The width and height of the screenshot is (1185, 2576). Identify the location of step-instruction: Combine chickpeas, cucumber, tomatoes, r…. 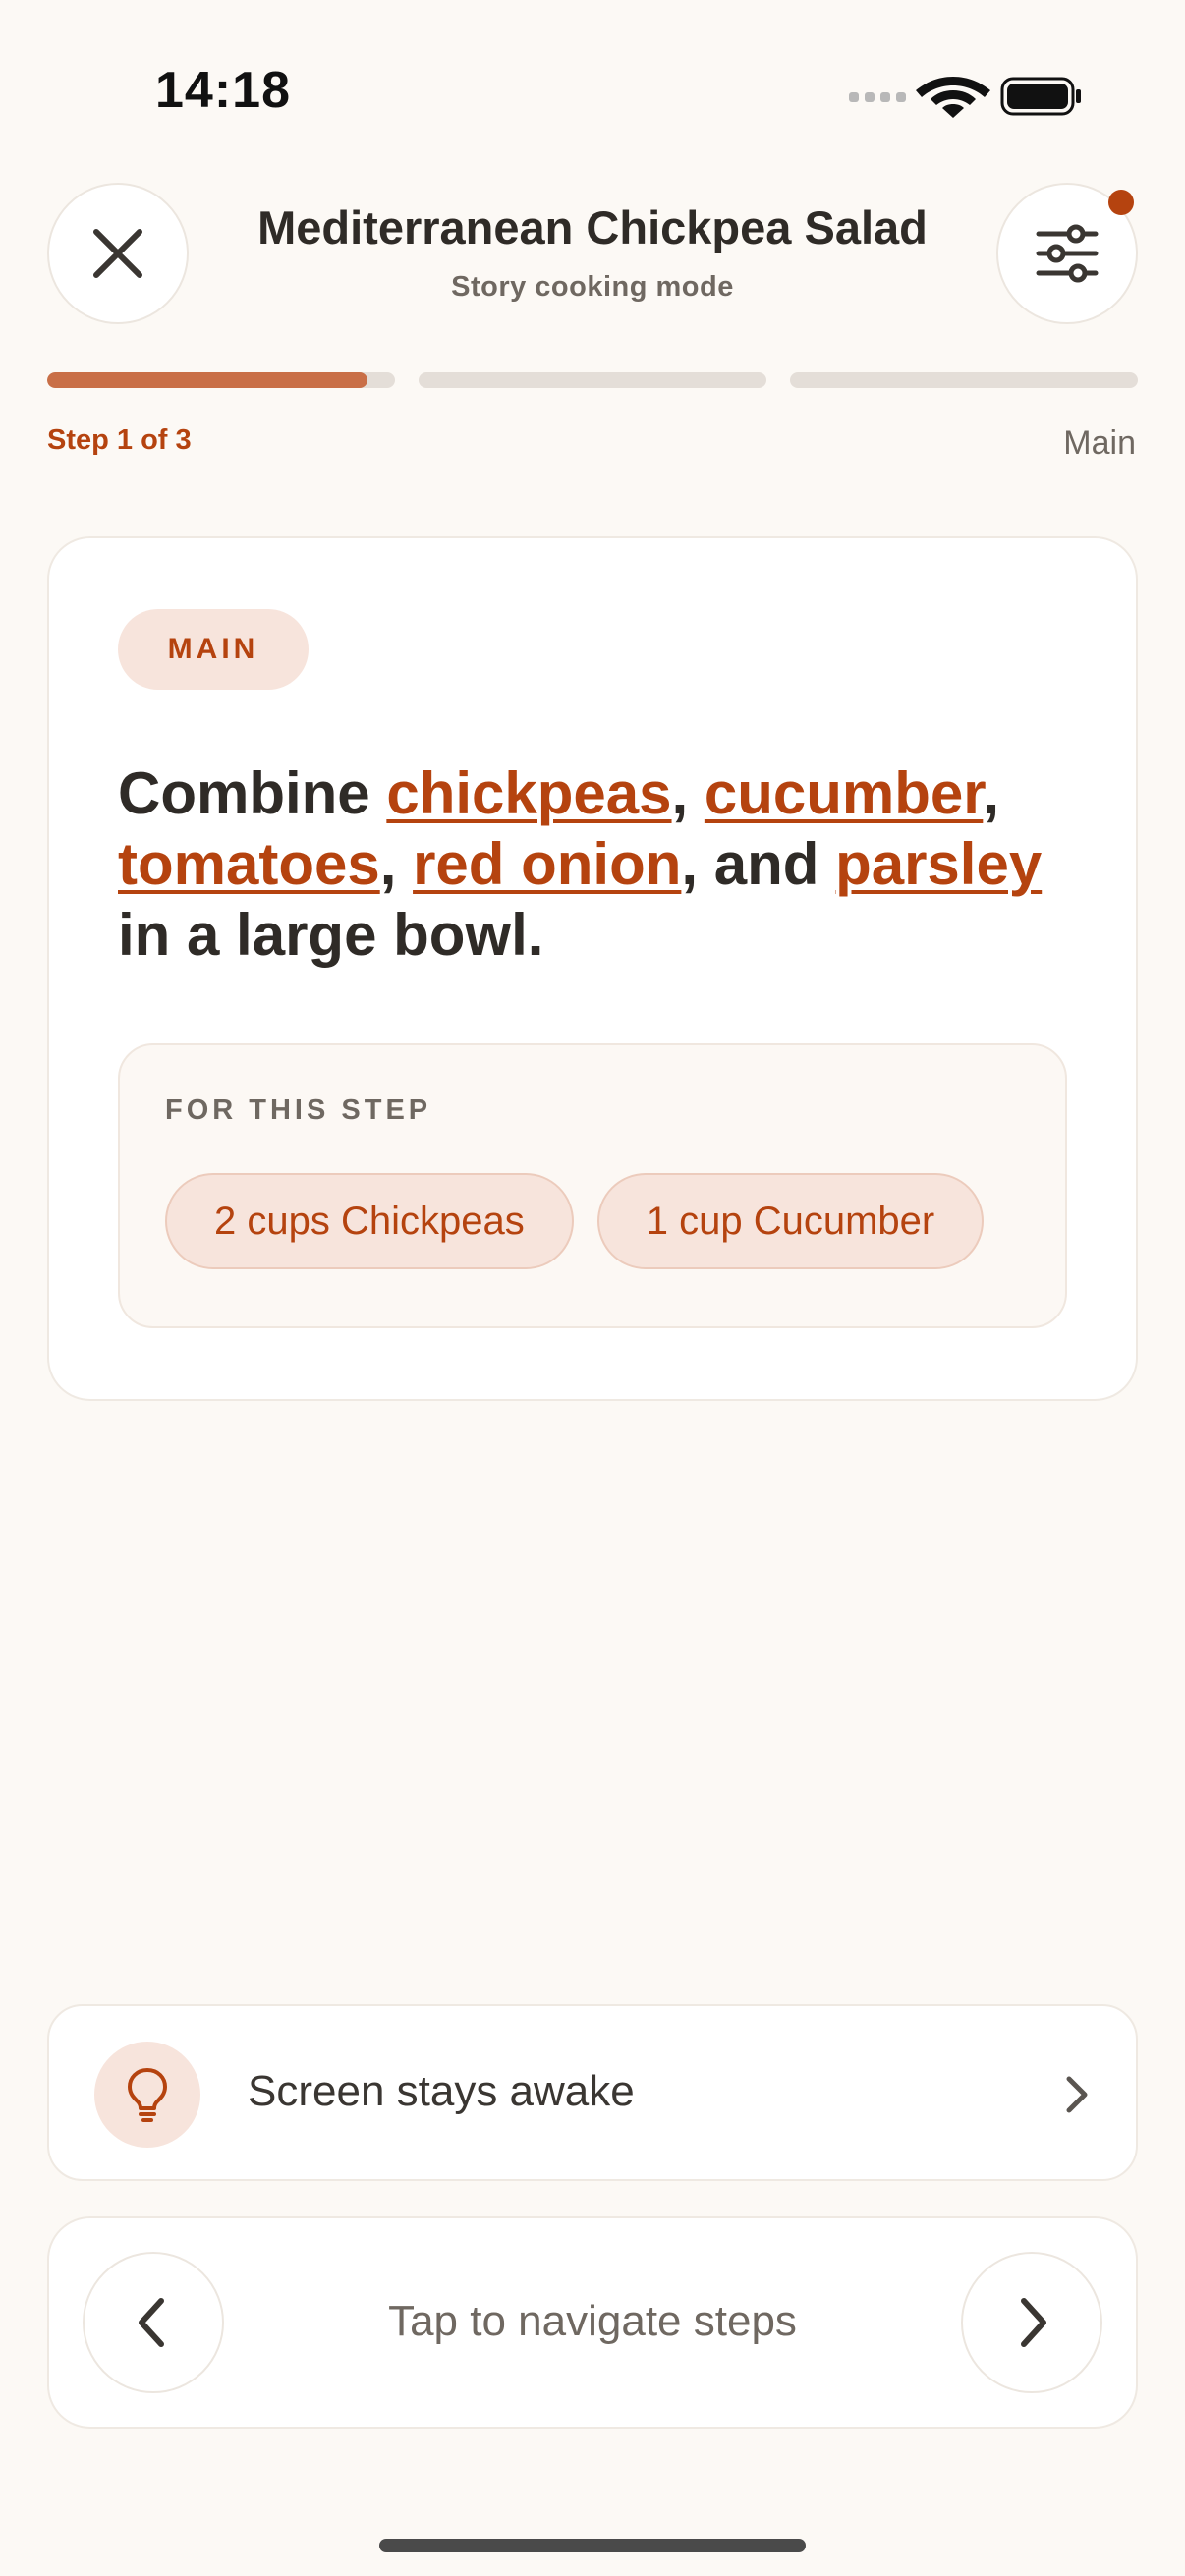
(592, 864).